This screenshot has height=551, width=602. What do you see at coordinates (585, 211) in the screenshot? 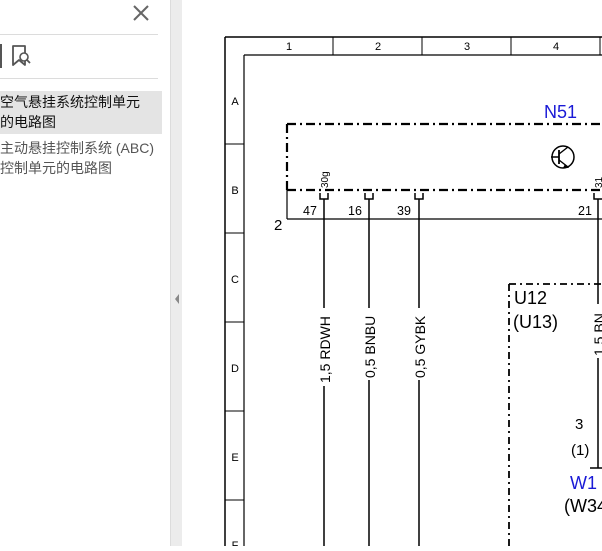
I see `pin-number: 21` at bounding box center [585, 211].